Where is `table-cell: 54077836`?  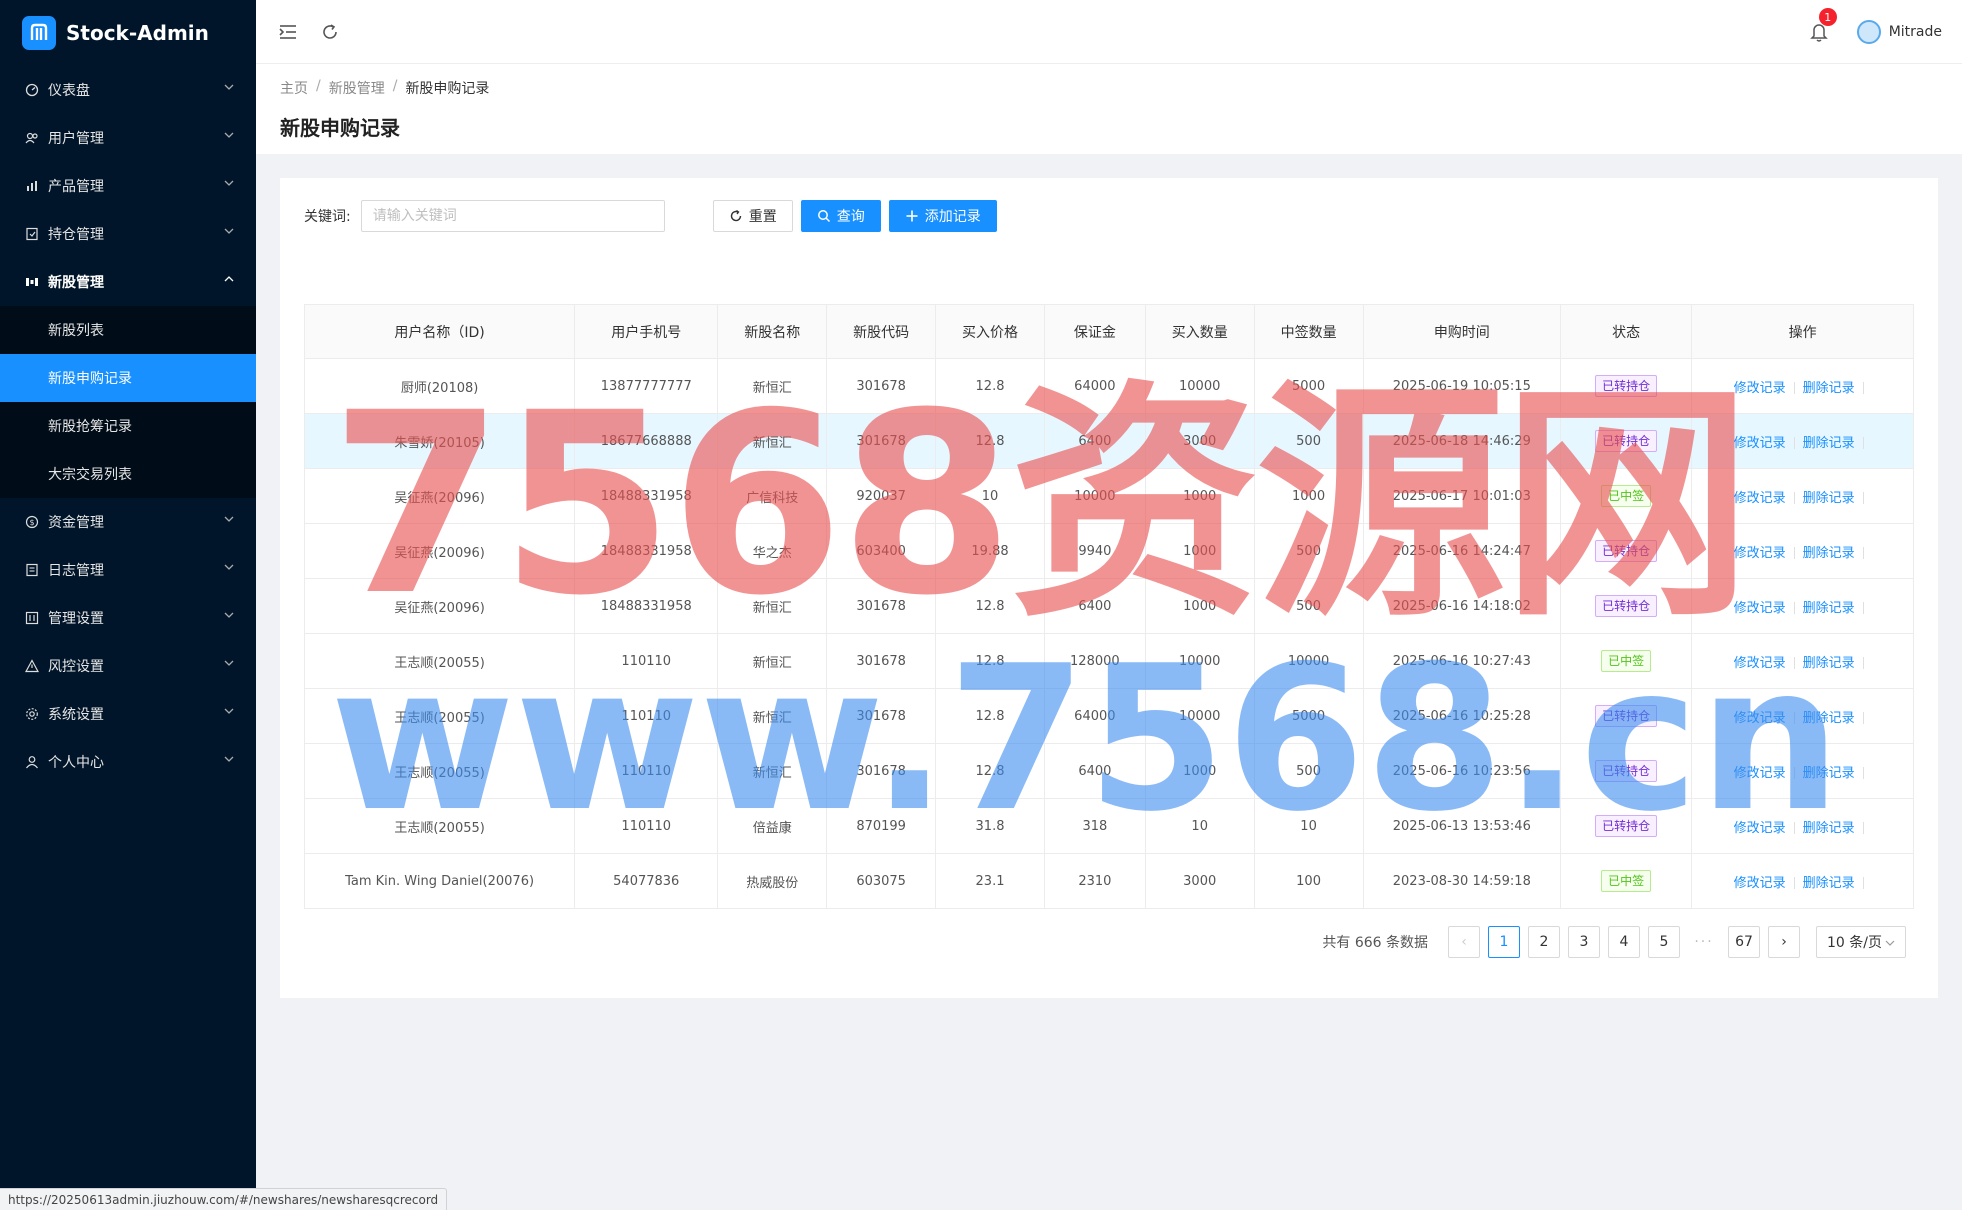 table-cell: 54077836 is located at coordinates (646, 881).